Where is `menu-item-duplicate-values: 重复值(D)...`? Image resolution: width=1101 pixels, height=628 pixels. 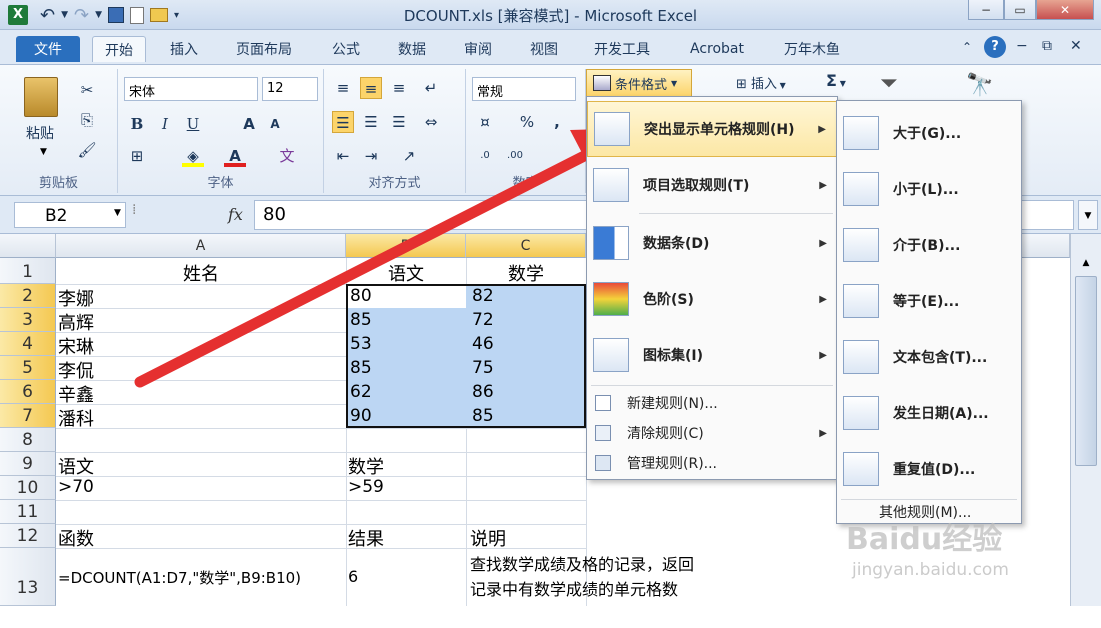
menu-item-duplicate-values: 重复值(D)... is located at coordinates (929, 469).